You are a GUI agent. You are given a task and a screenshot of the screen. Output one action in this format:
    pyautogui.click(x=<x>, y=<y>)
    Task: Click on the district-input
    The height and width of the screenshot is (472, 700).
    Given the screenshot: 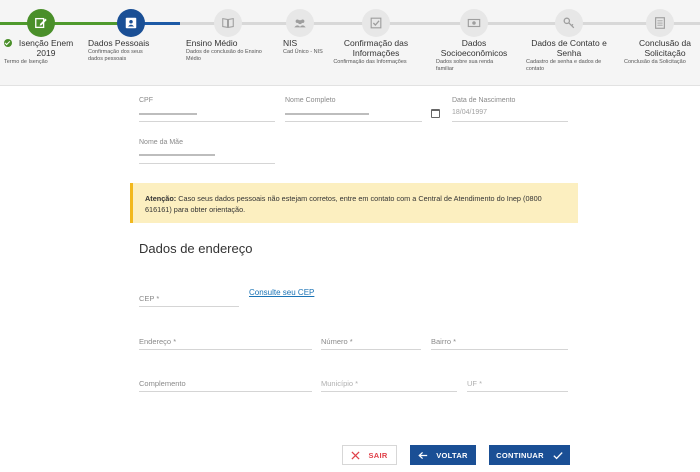 What is the action you would take?
    pyautogui.click(x=499, y=349)
    